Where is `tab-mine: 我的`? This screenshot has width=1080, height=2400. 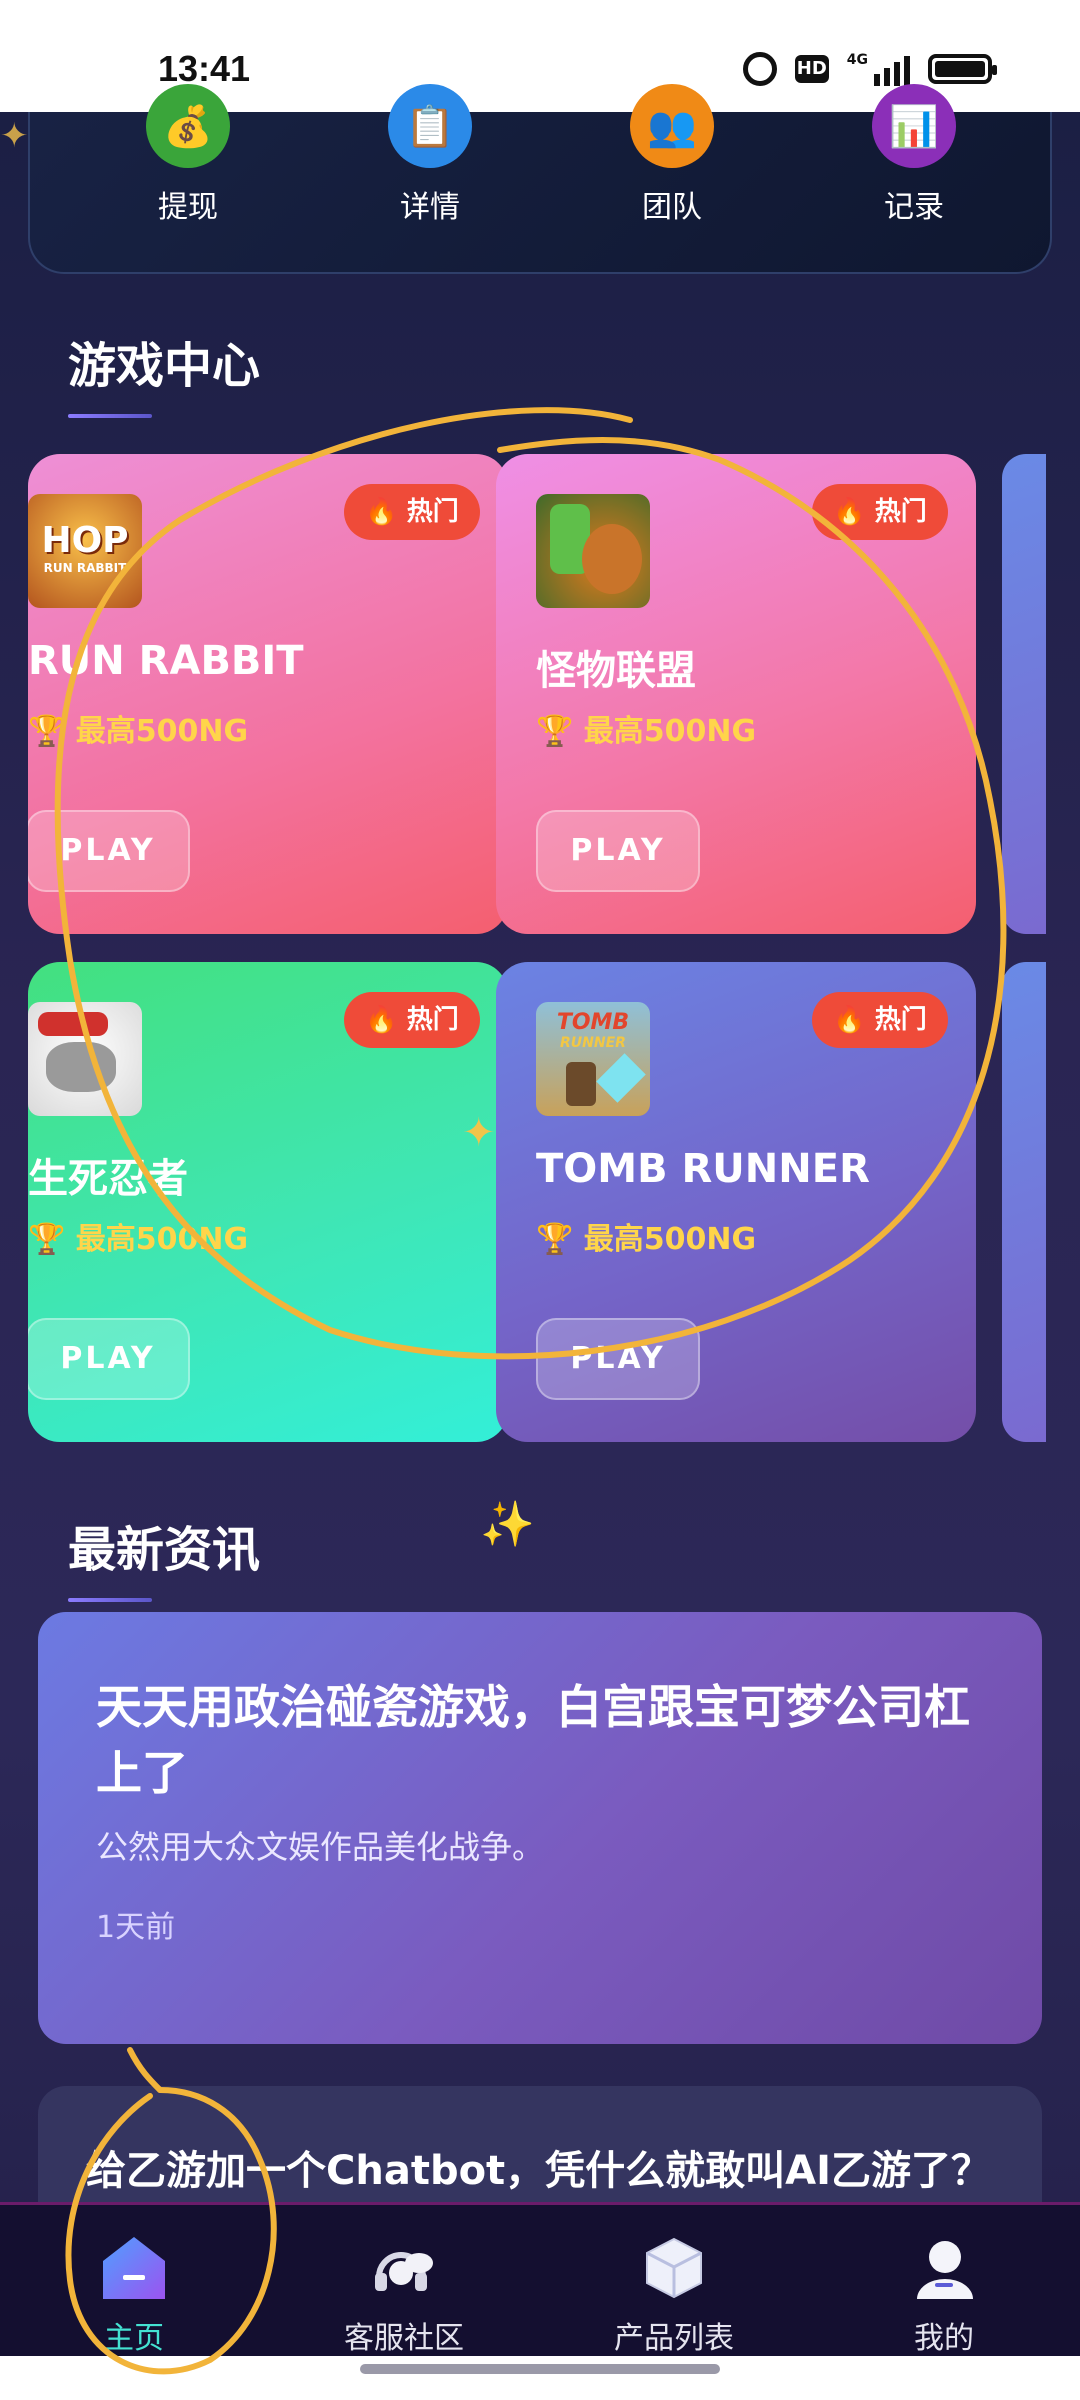 tab-mine: 我的 is located at coordinates (944, 2281).